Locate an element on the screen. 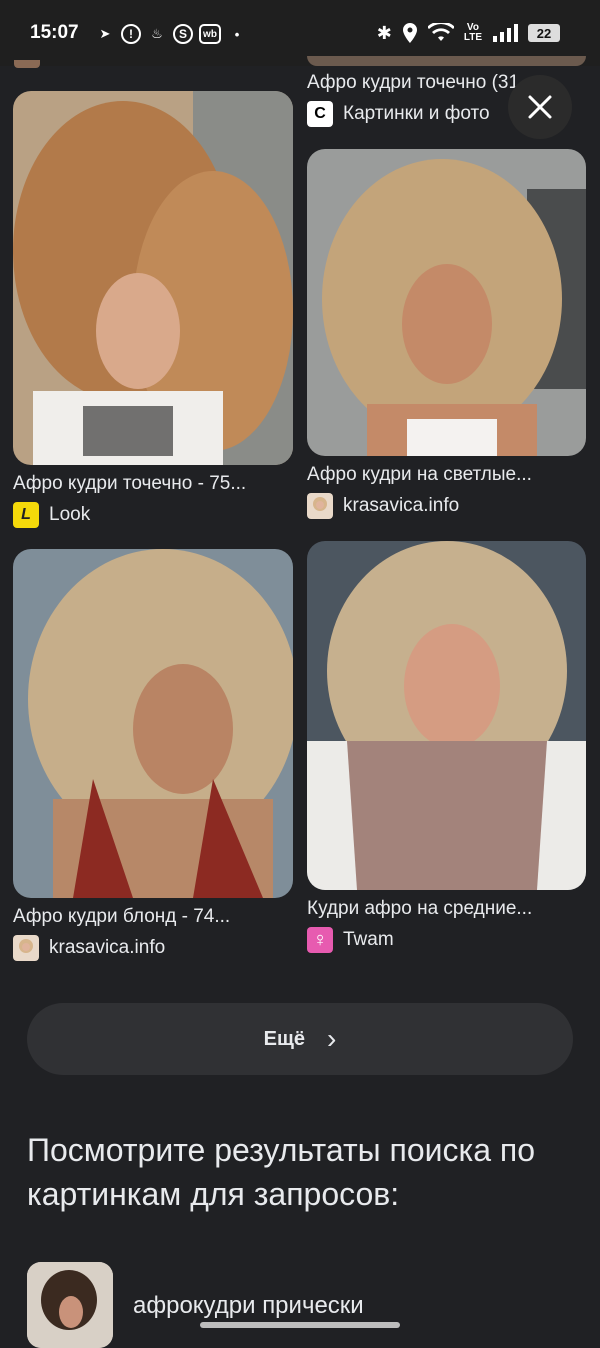 This screenshot has width=600, height=1348. curly-hair-thumb is located at coordinates (70, 1305).